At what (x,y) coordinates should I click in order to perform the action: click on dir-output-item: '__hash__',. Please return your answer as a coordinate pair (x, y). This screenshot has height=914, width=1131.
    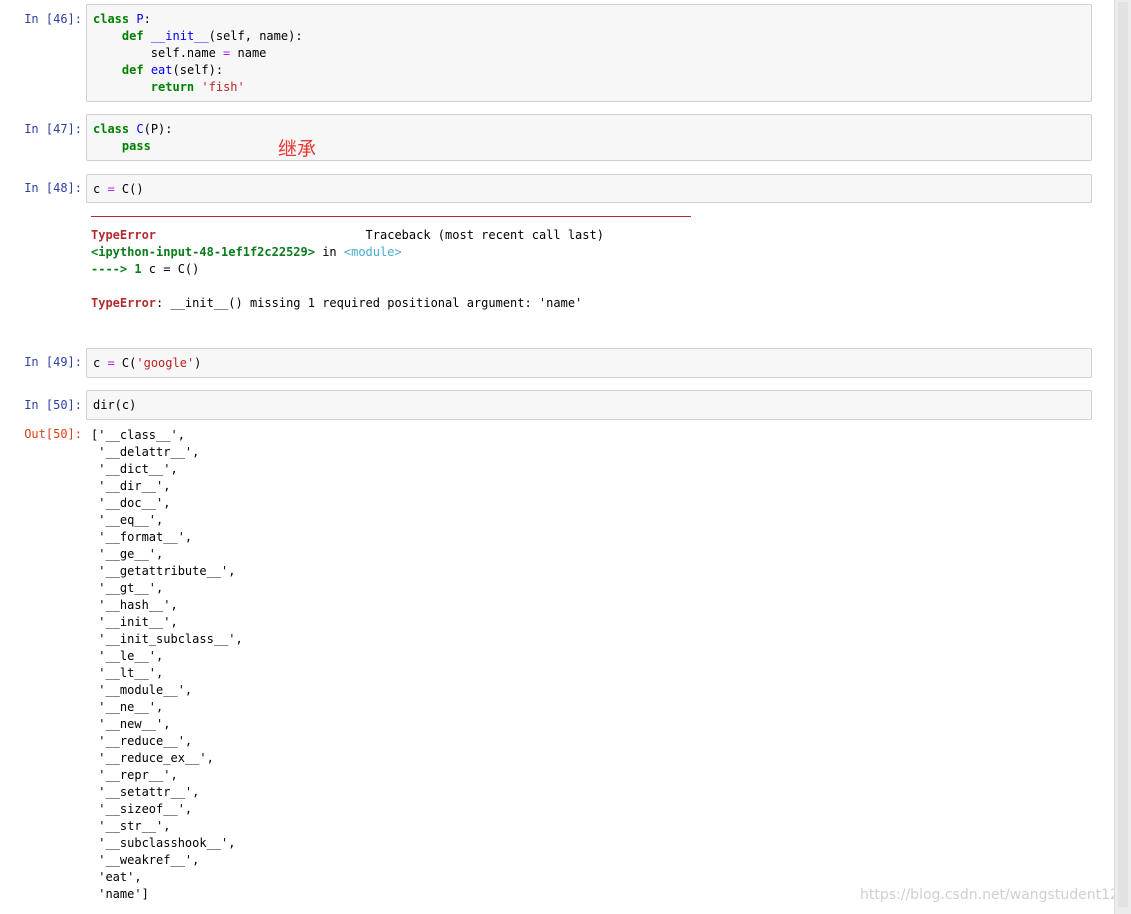
    Looking at the image, I should click on (134, 605).